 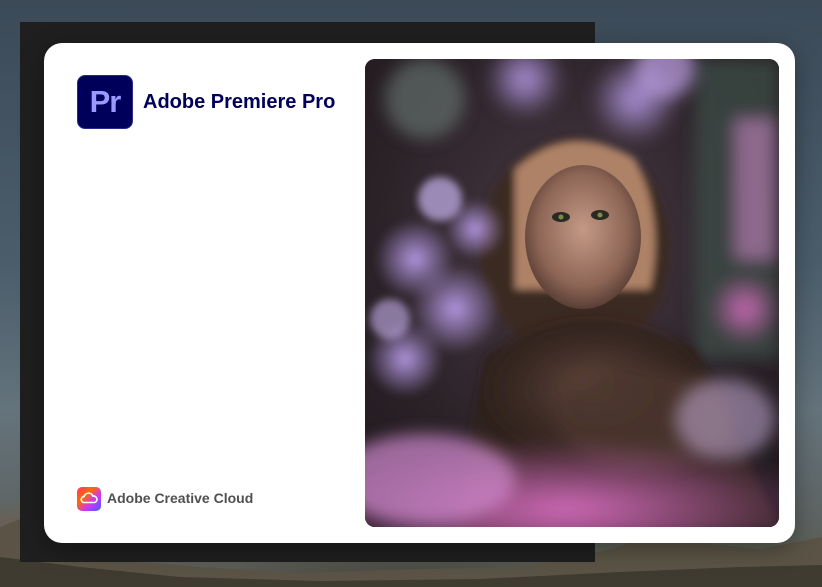 I want to click on creative-cloud-icon, so click(x=89, y=499).